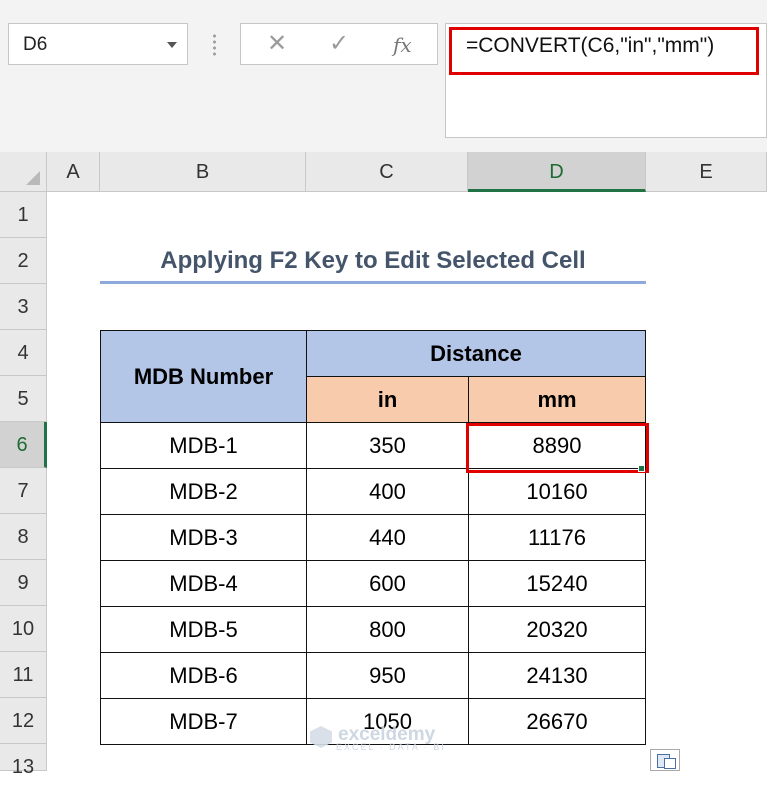 This screenshot has height=790, width=767. Describe the element at coordinates (604, 51) in the screenshot. I see `formula-highlight-box` at that location.